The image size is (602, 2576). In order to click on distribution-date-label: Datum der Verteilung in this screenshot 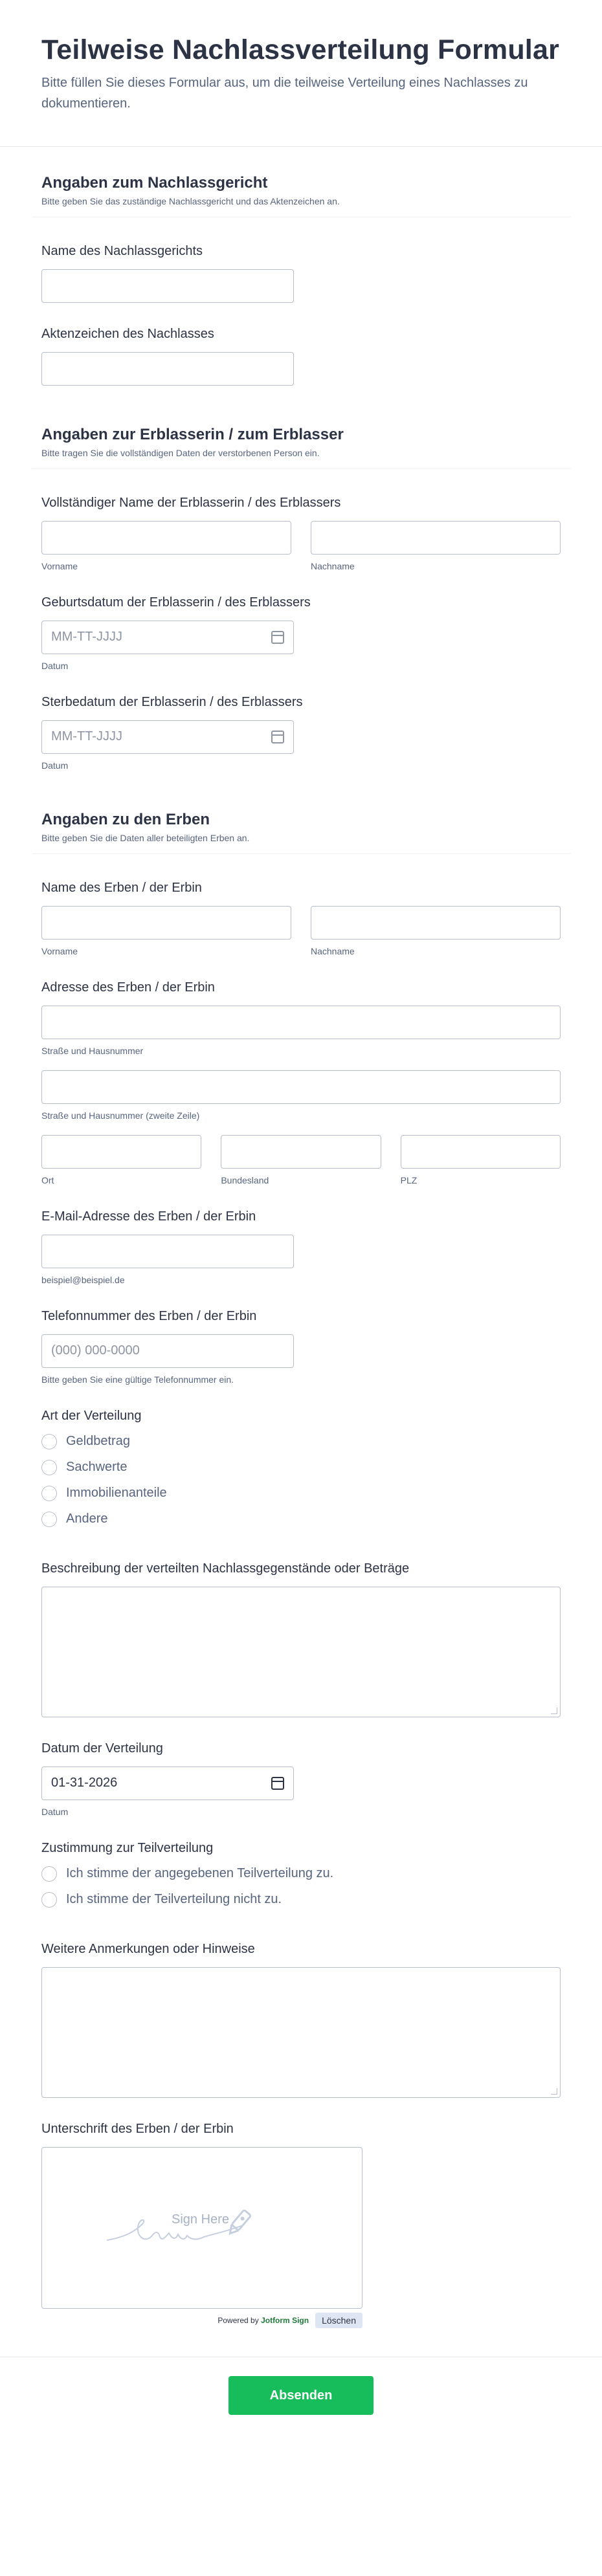, I will do `click(102, 1749)`.